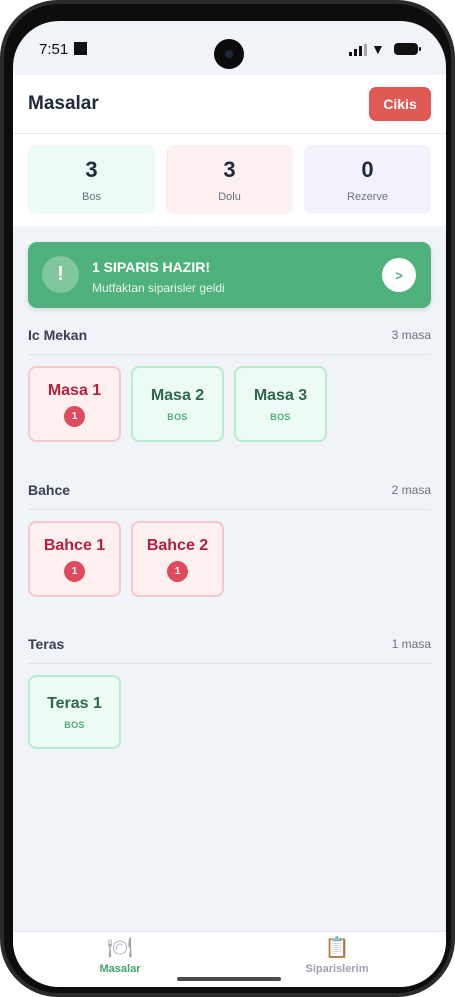  Describe the element at coordinates (411, 644) in the screenshot. I see `section-count: 1 masa` at that location.